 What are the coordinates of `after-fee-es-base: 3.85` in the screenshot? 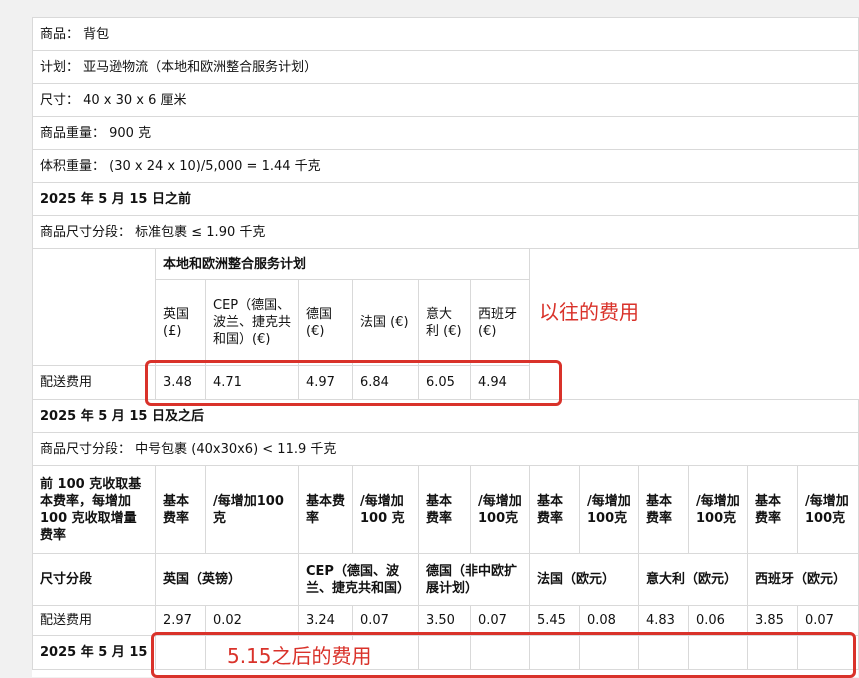 It's located at (772, 620).